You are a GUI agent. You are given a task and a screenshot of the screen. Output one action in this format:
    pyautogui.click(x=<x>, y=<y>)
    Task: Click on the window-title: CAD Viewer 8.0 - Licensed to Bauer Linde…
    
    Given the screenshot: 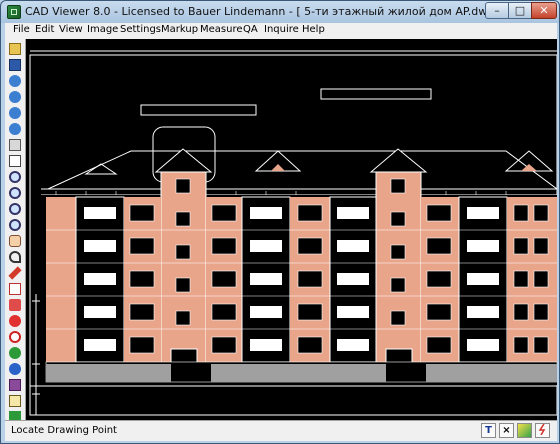 What is the action you would take?
    pyautogui.click(x=278, y=11)
    